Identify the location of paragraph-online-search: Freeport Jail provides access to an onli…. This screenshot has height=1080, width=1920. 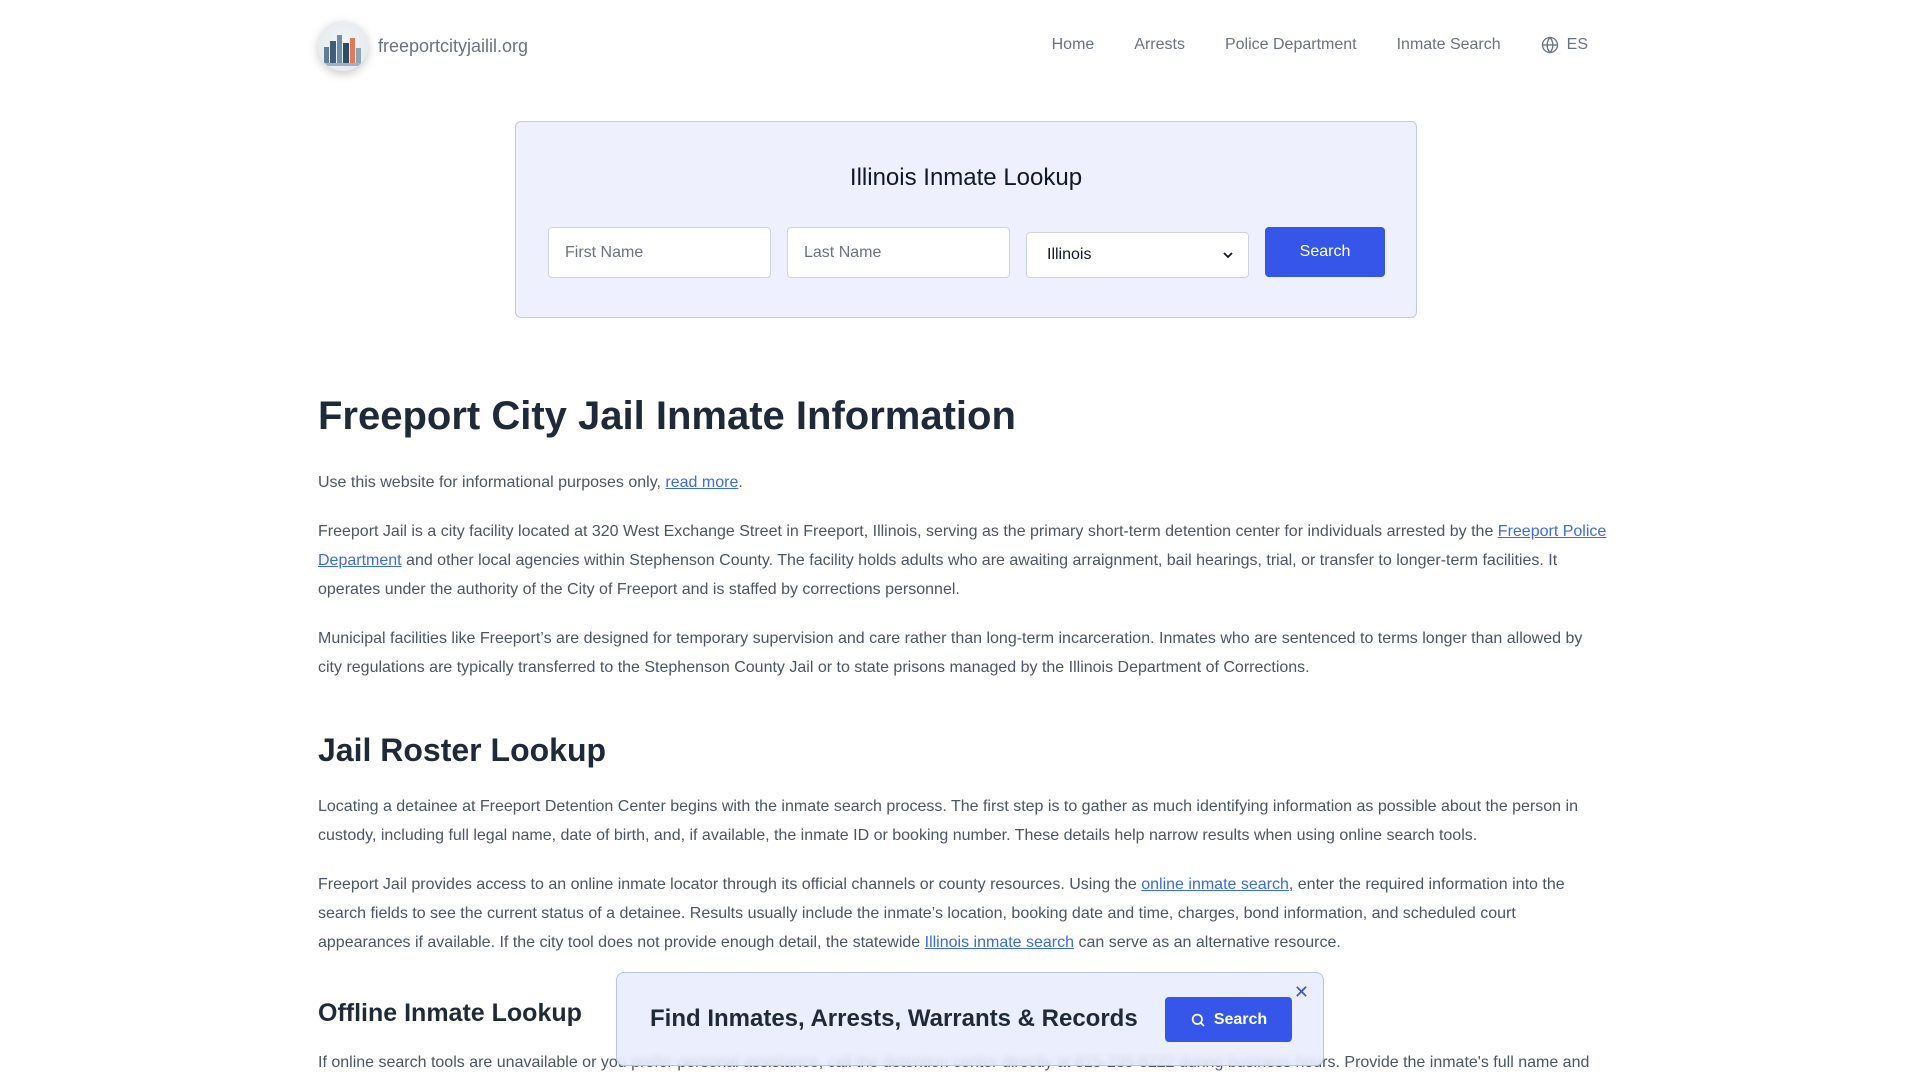
(964, 913).